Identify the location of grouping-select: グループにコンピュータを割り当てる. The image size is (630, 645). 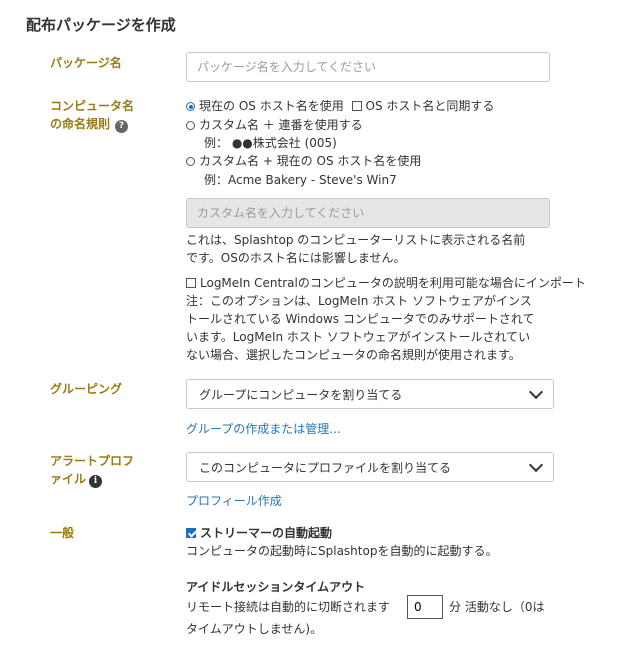
(370, 394).